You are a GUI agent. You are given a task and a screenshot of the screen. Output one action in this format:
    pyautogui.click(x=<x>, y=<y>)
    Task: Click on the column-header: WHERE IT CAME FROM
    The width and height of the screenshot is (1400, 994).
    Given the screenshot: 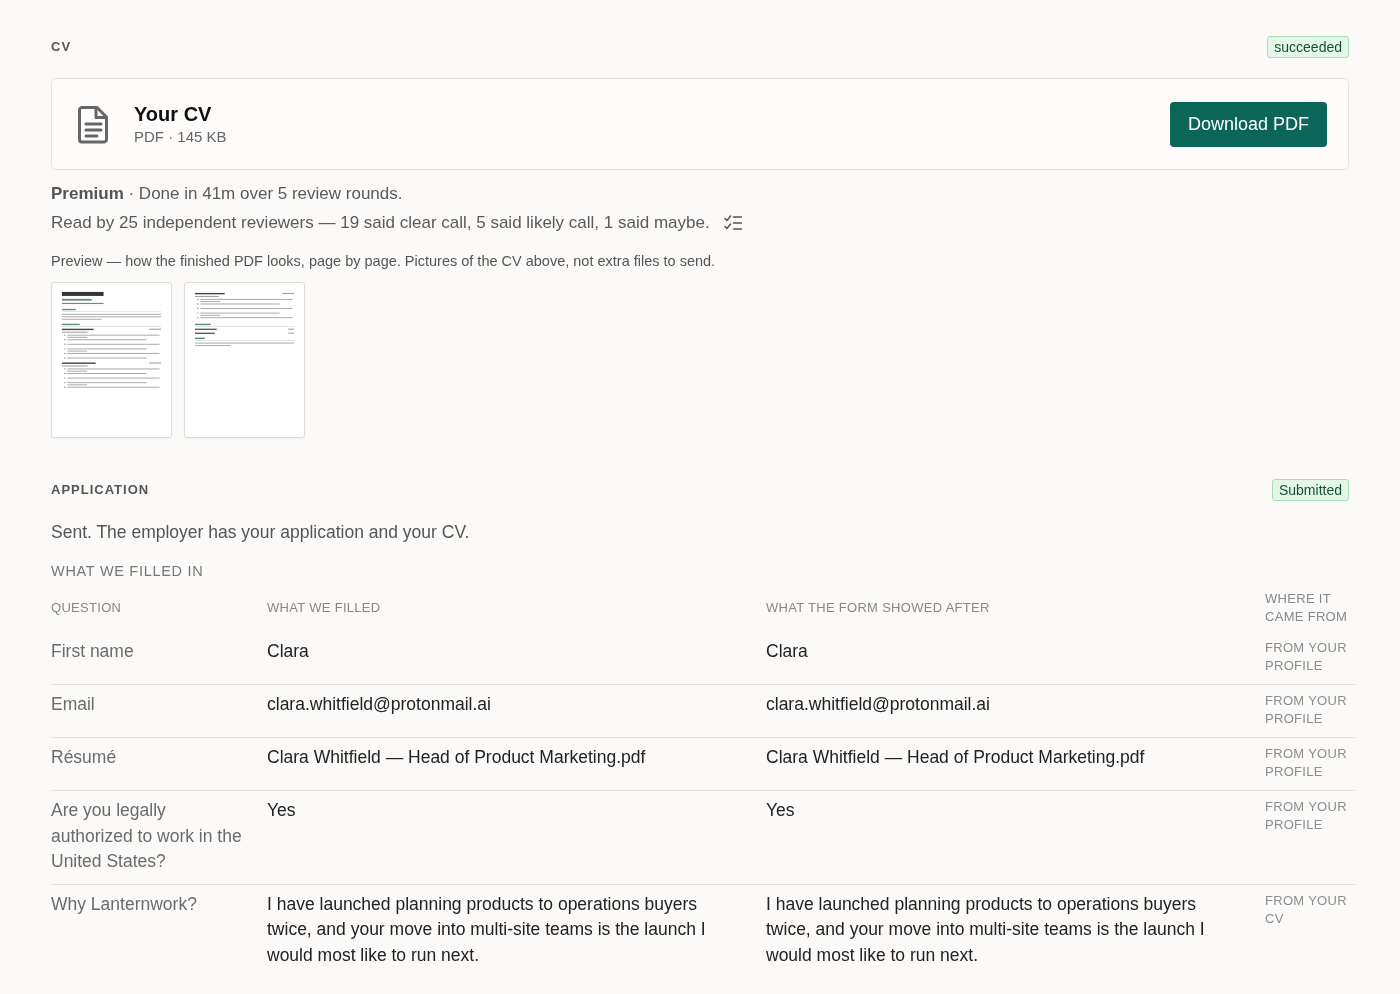 What is the action you would take?
    pyautogui.click(x=1307, y=608)
    